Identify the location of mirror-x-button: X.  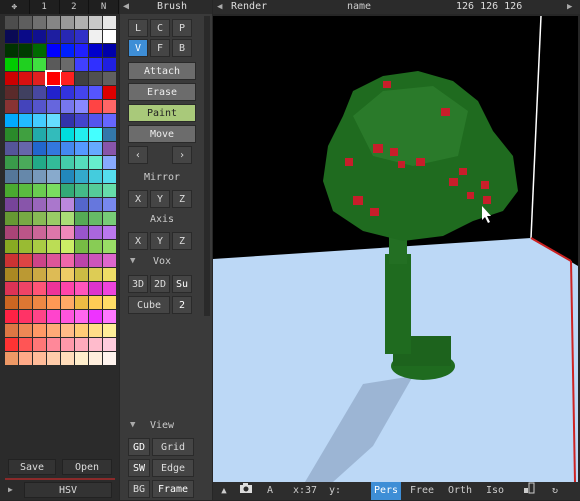
(138, 199).